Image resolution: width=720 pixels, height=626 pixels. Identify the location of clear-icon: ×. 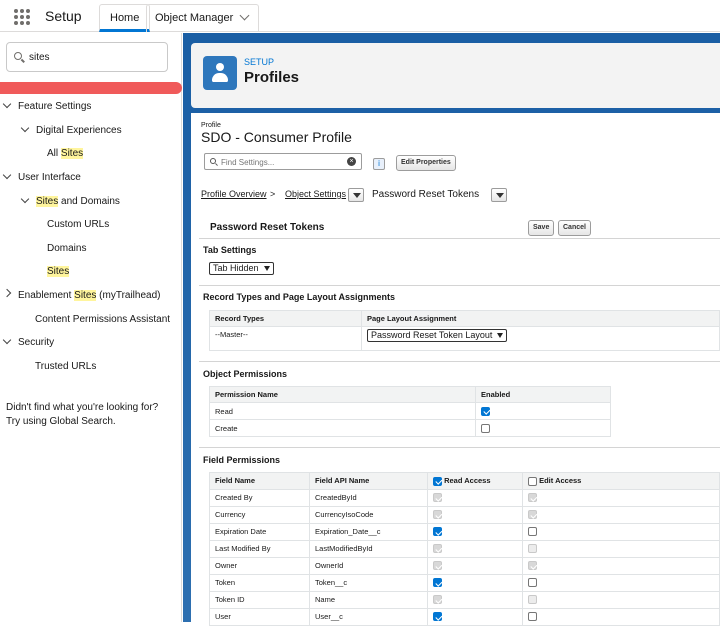
(351, 161).